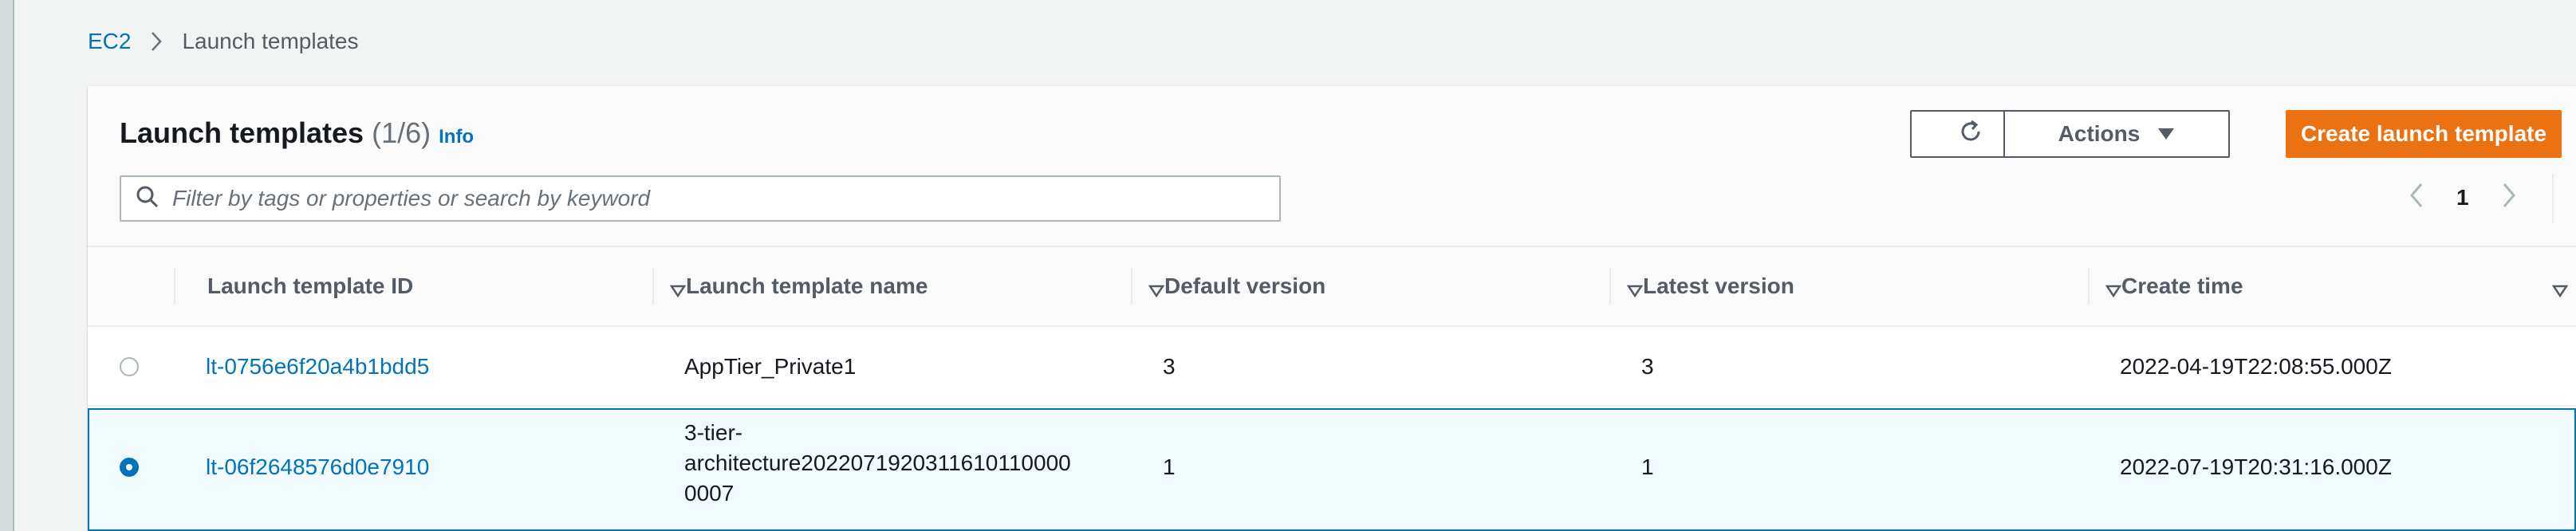 Image resolution: width=2576 pixels, height=531 pixels. What do you see at coordinates (2574, 197) in the screenshot?
I see `gear-icon` at bounding box center [2574, 197].